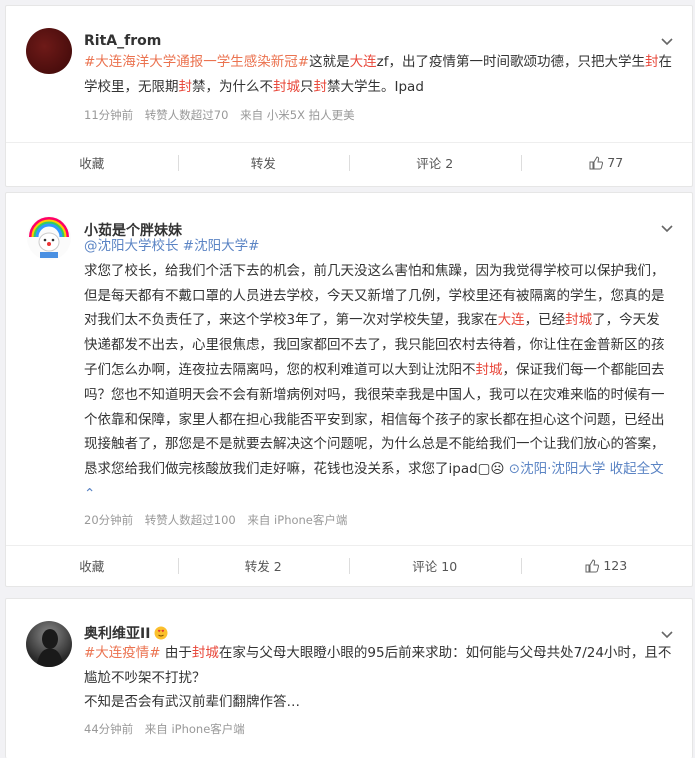 The width and height of the screenshot is (695, 758). I want to click on like-button: 77, so click(606, 162).